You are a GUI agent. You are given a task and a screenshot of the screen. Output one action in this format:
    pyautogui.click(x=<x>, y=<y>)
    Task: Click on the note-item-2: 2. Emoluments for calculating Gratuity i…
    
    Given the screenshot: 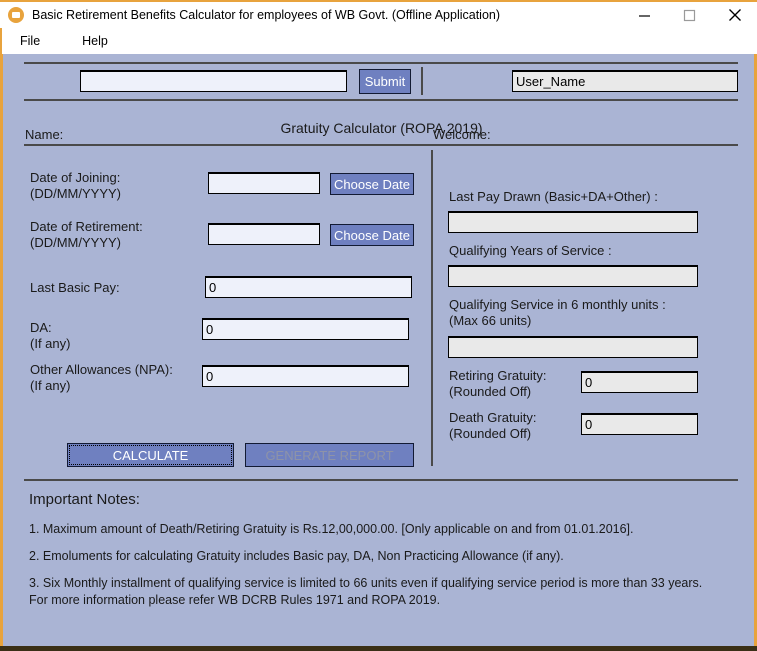 What is the action you would take?
    pyautogui.click(x=296, y=556)
    